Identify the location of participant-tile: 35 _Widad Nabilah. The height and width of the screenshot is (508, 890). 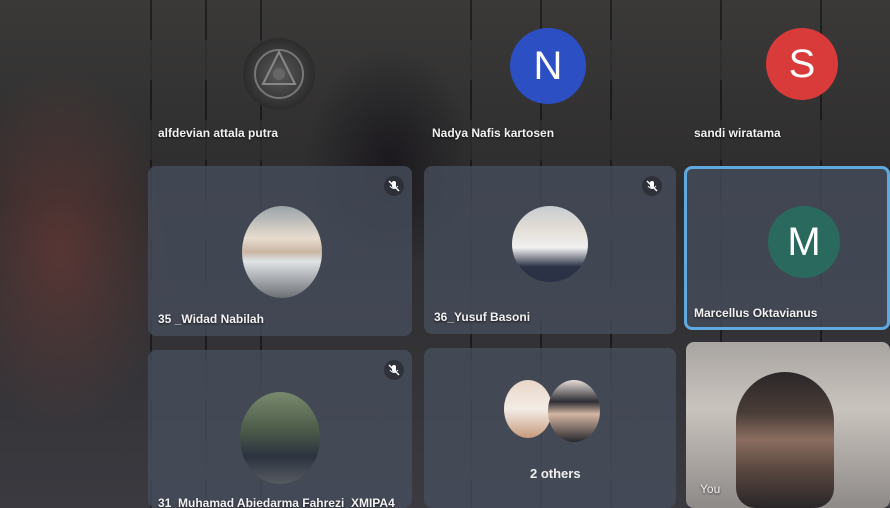
(280, 251).